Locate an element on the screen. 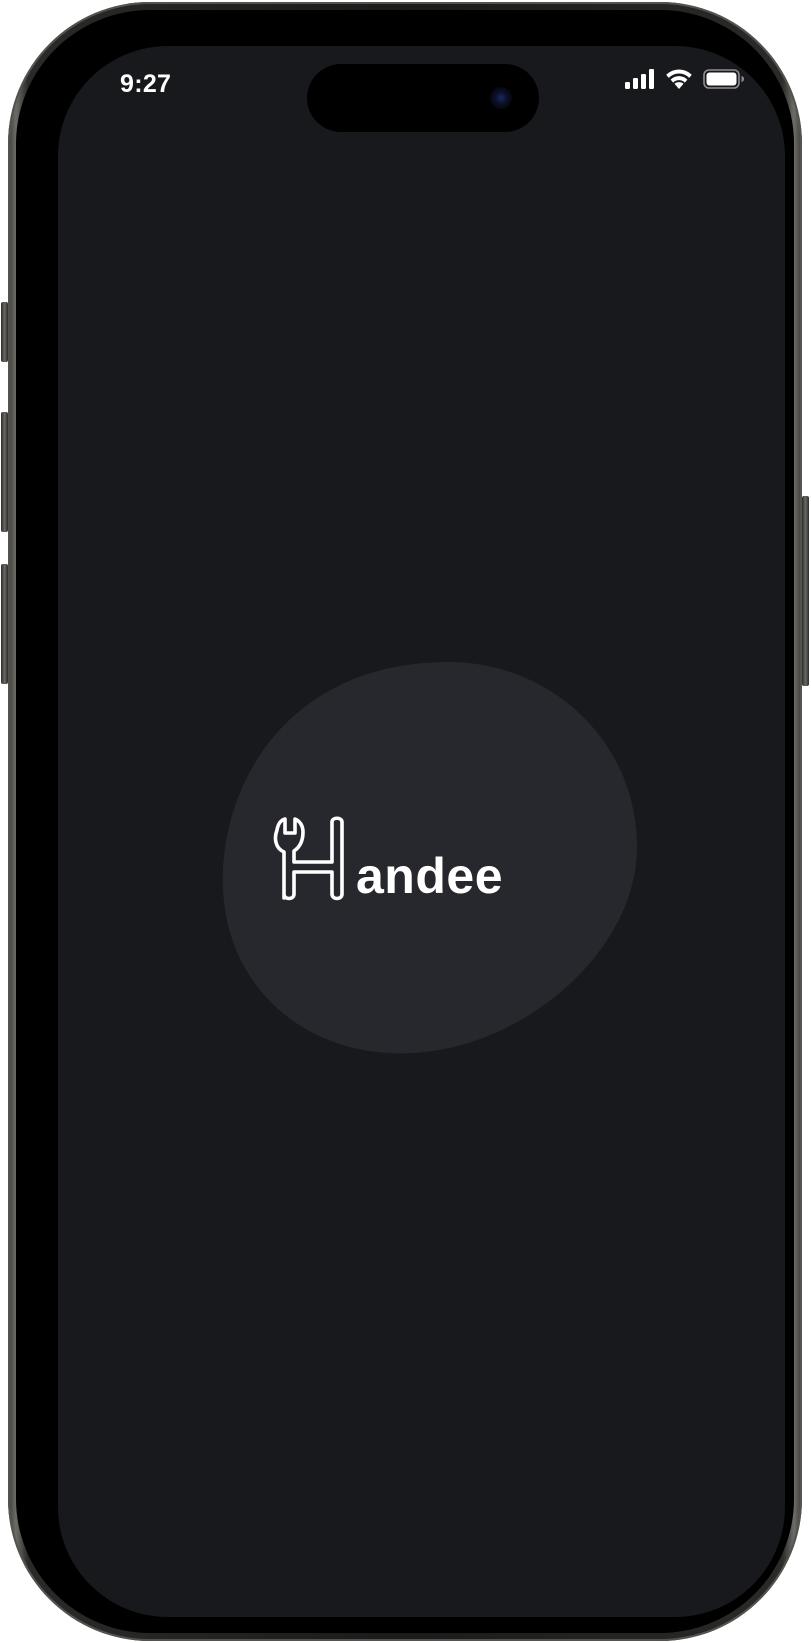 Image resolution: width=811 pixels, height=1643 pixels. app-logo: andee is located at coordinates (387, 860).